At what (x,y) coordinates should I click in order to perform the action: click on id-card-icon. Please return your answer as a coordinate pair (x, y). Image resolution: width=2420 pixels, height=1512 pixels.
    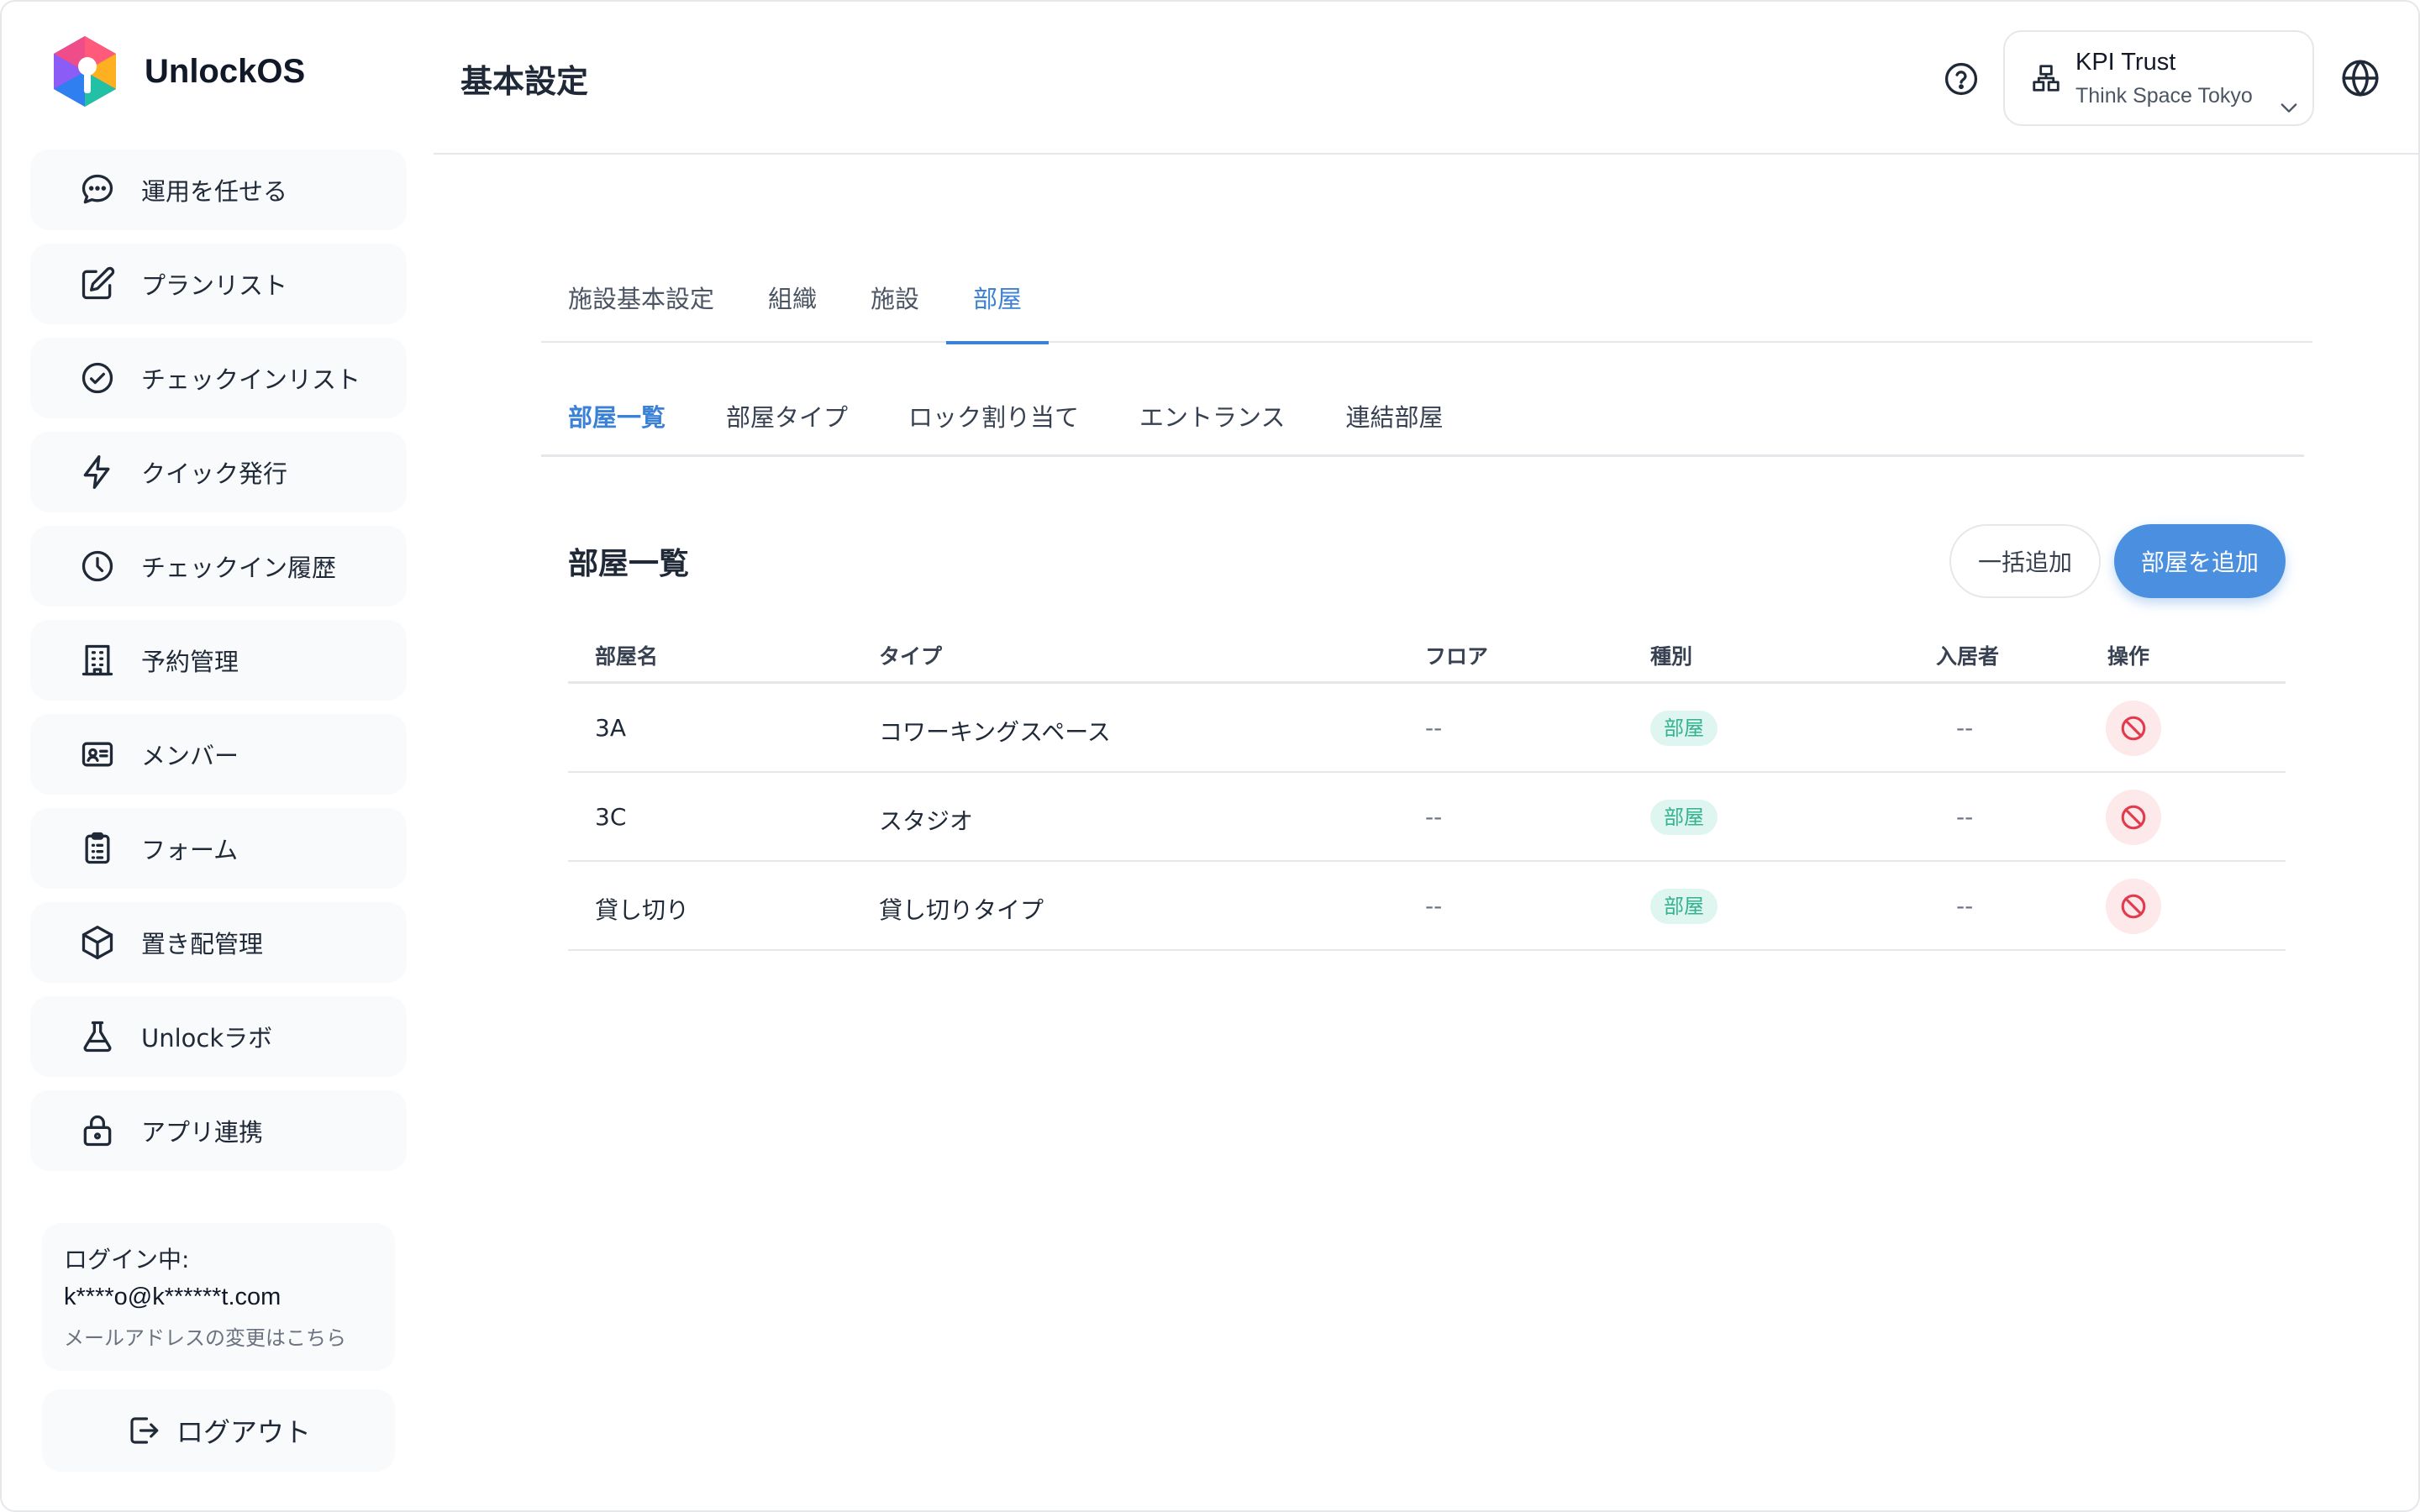
    Looking at the image, I should click on (97, 754).